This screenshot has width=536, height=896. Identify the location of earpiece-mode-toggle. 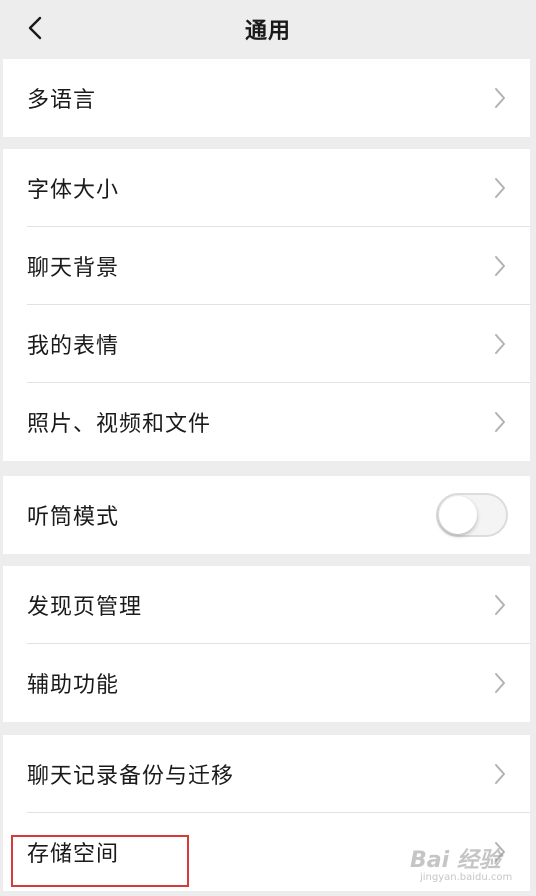
(472, 515).